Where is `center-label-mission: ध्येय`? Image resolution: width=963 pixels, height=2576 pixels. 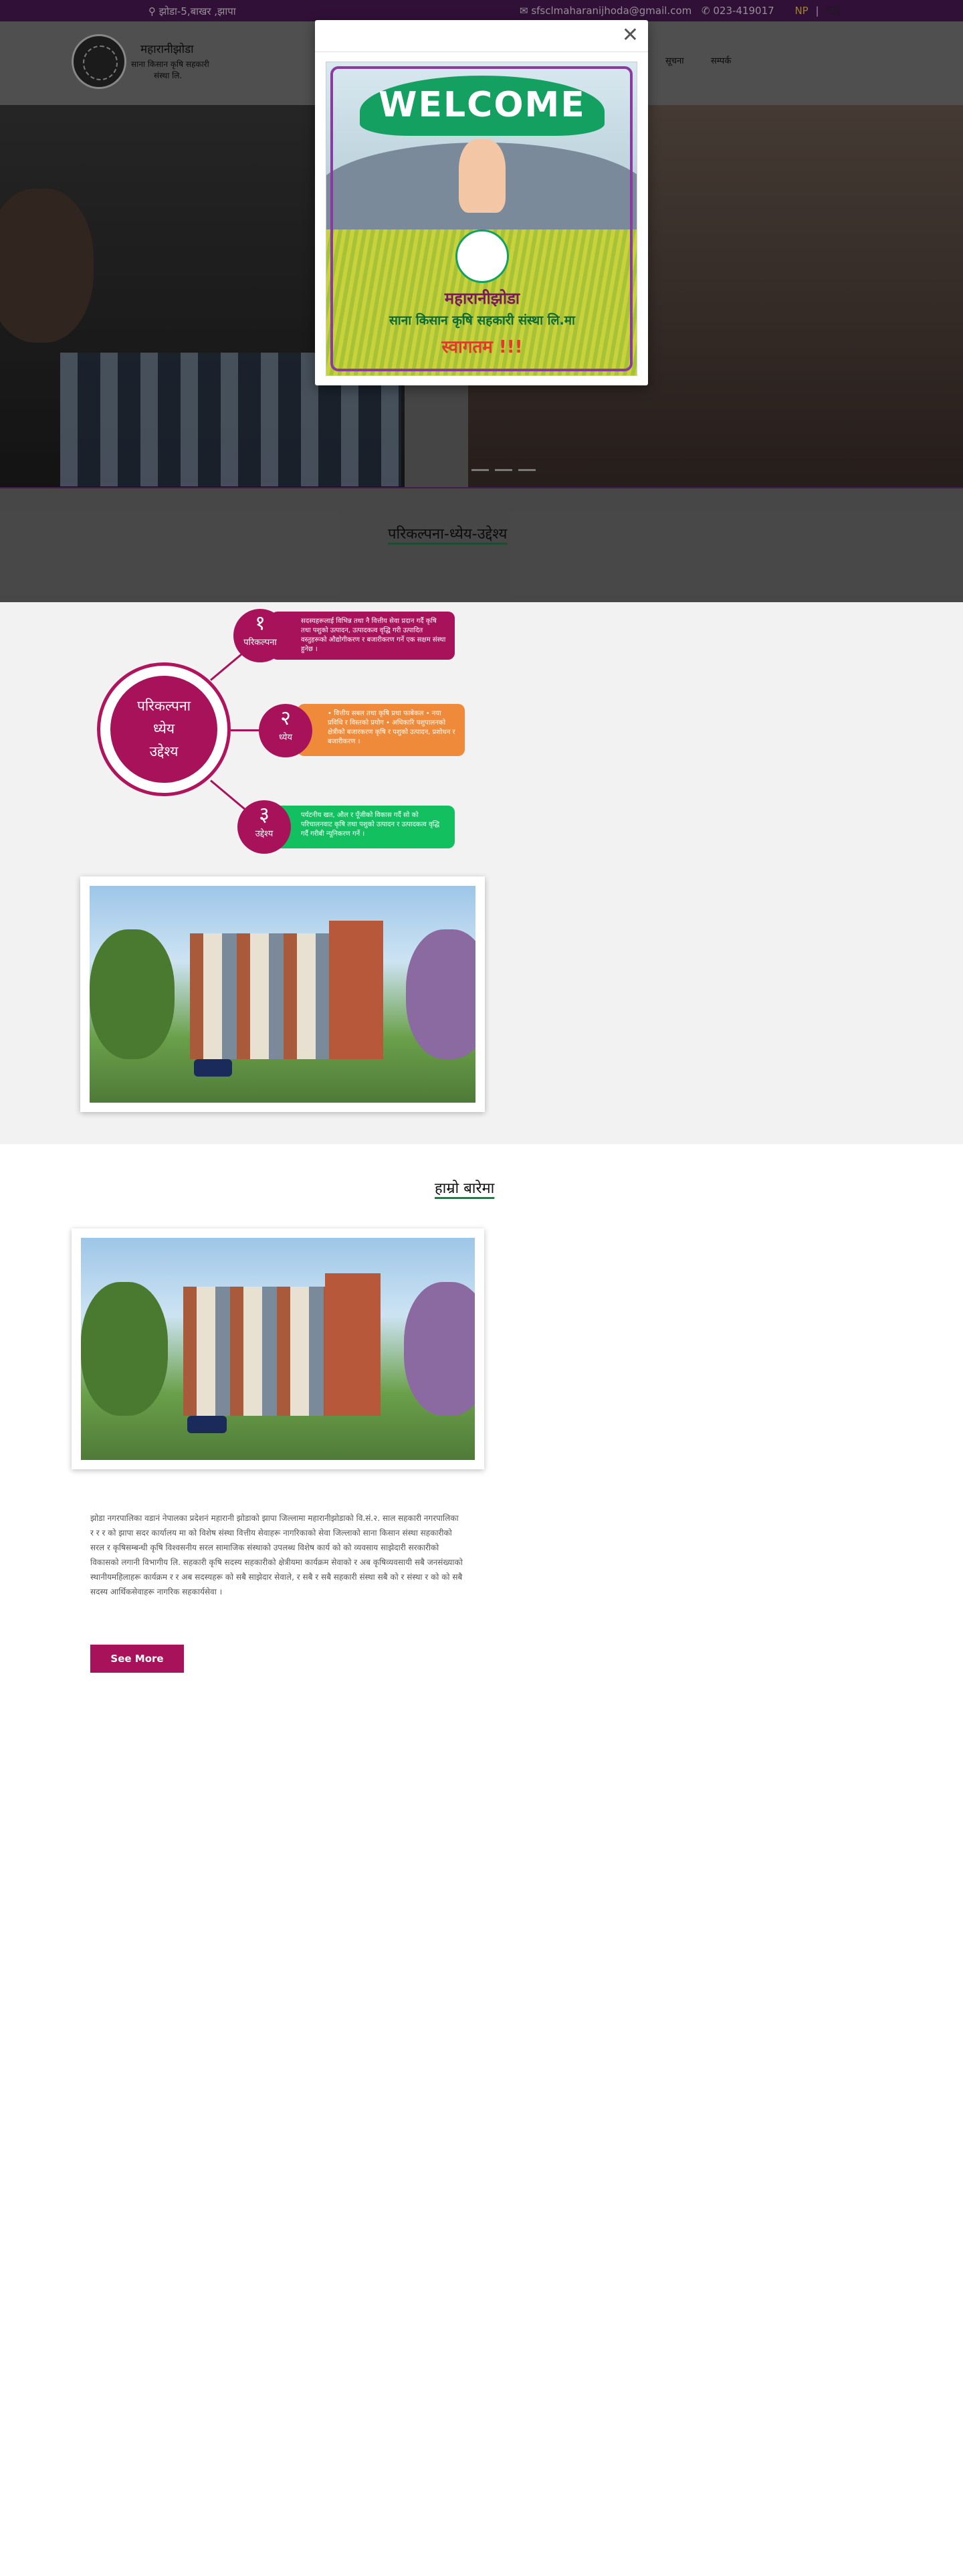 center-label-mission: ध्येय is located at coordinates (163, 729).